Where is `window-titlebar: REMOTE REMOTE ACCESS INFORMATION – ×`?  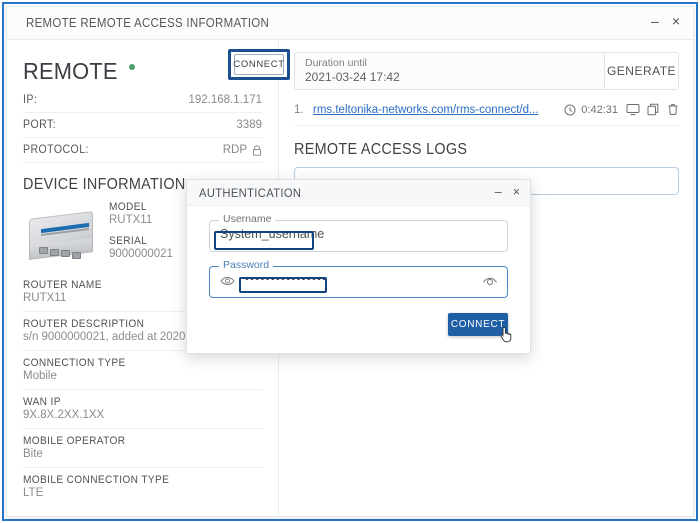 window-titlebar: REMOTE REMOTE ACCESS INFORMATION – × is located at coordinates (350, 23).